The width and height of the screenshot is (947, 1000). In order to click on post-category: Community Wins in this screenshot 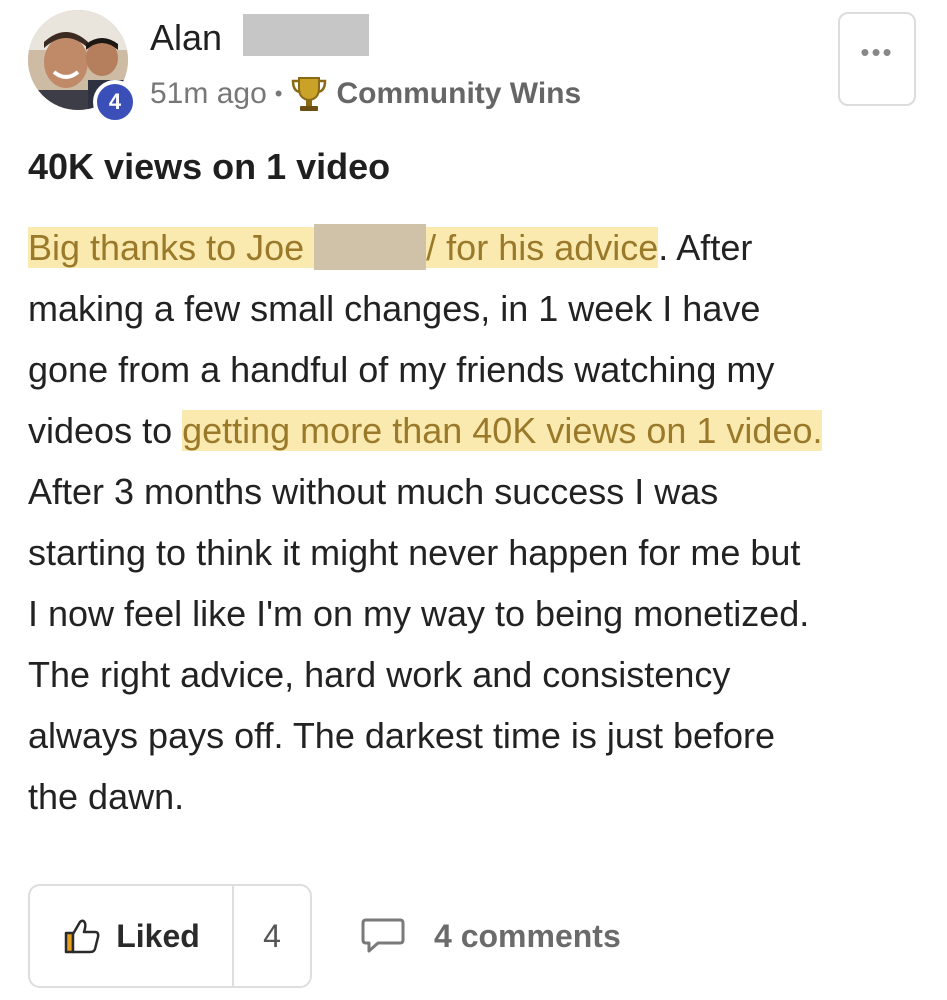, I will do `click(458, 94)`.